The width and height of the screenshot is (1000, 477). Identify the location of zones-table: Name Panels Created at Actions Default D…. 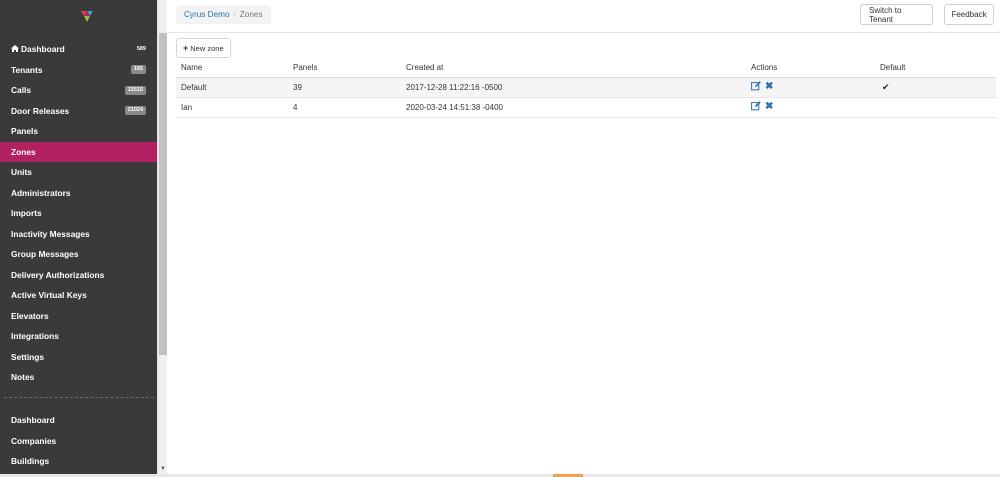
(586, 88).